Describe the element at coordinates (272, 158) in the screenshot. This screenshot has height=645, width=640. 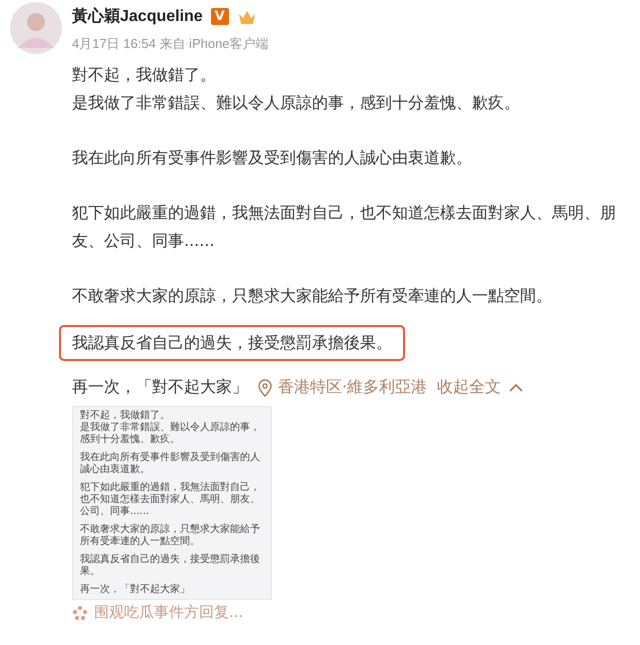
I see `paragraph: 我在此向所有受事件影響及受到傷害的人誠心由衷道歉。` at that location.